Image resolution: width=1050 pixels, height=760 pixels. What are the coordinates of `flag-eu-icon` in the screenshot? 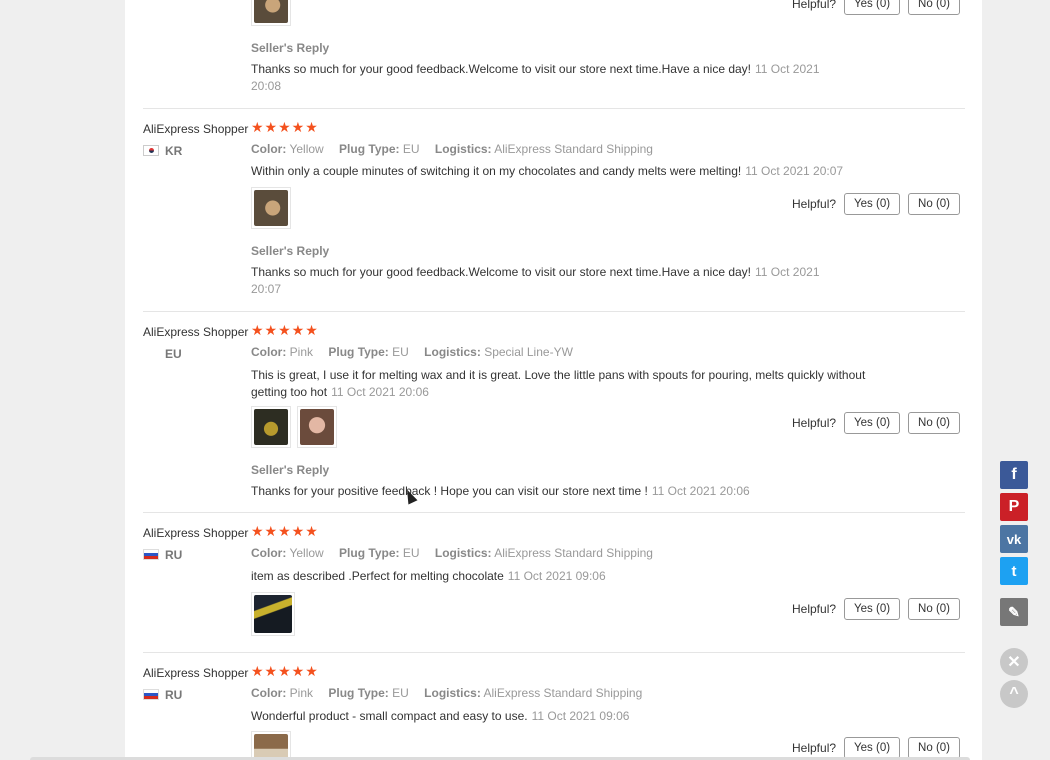 It's located at (151, 353).